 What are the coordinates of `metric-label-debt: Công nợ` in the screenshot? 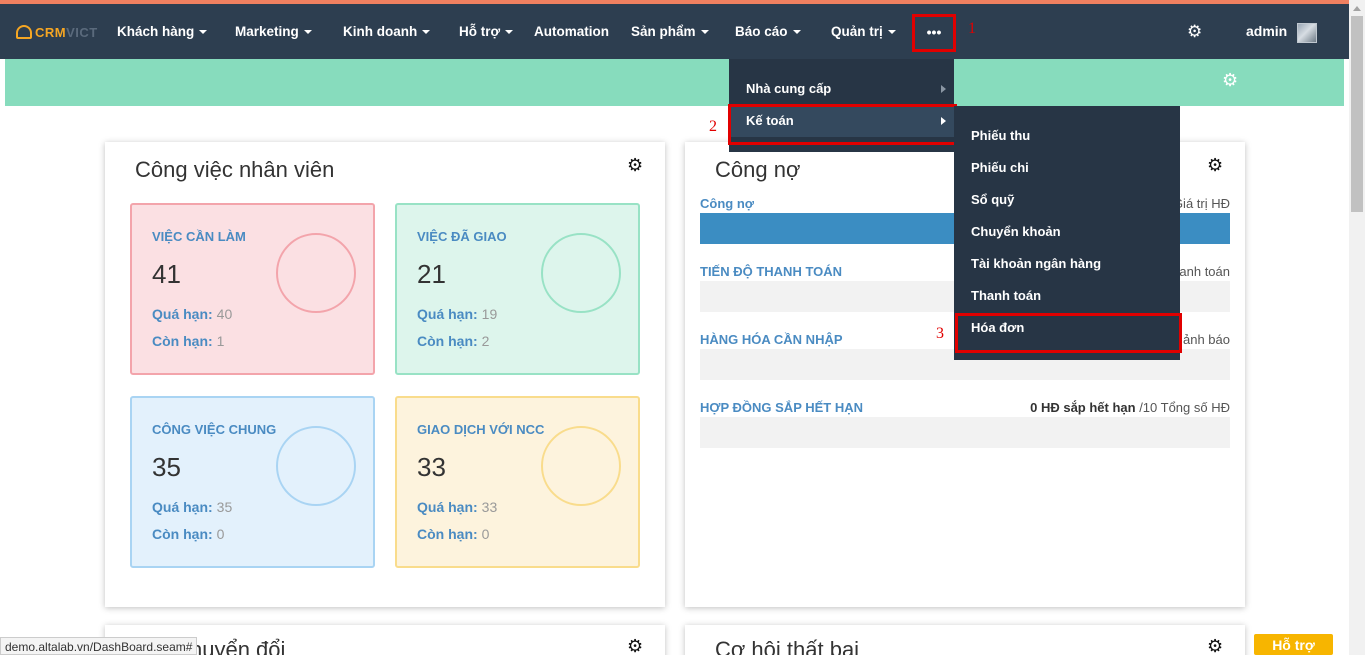 It's located at (727, 203).